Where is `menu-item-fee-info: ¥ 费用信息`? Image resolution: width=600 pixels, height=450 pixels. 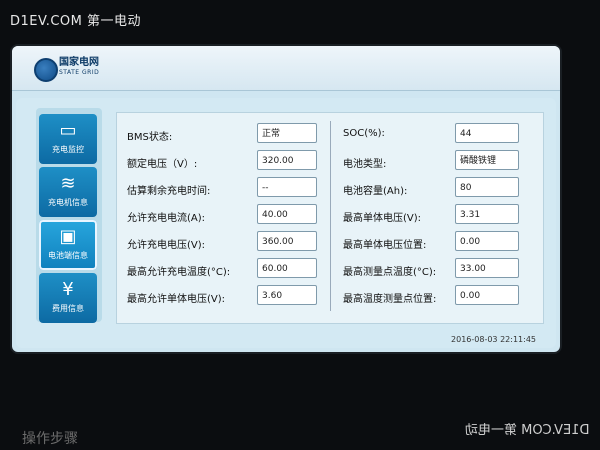 menu-item-fee-info: ¥ 费用信息 is located at coordinates (68, 298).